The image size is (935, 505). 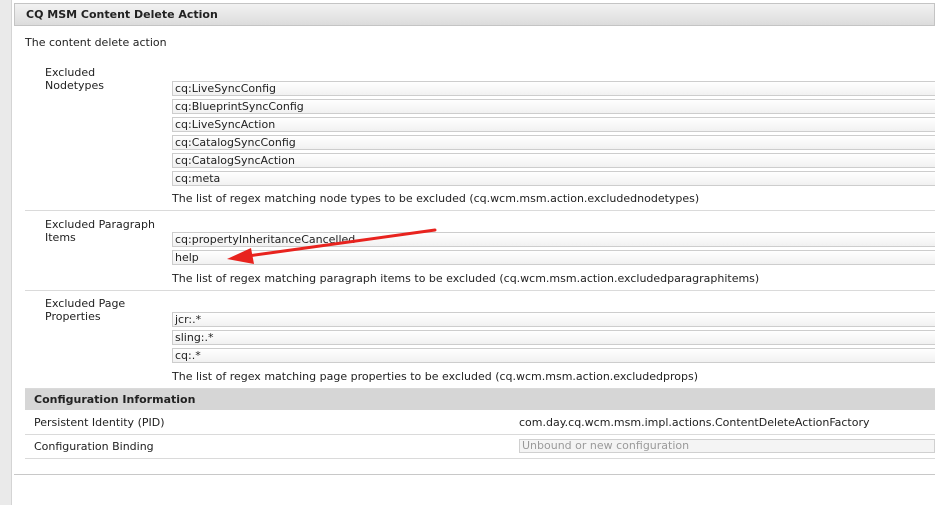 What do you see at coordinates (553, 106) in the screenshot?
I see `nodetype-field: cq:BlueprintSyncConfig` at bounding box center [553, 106].